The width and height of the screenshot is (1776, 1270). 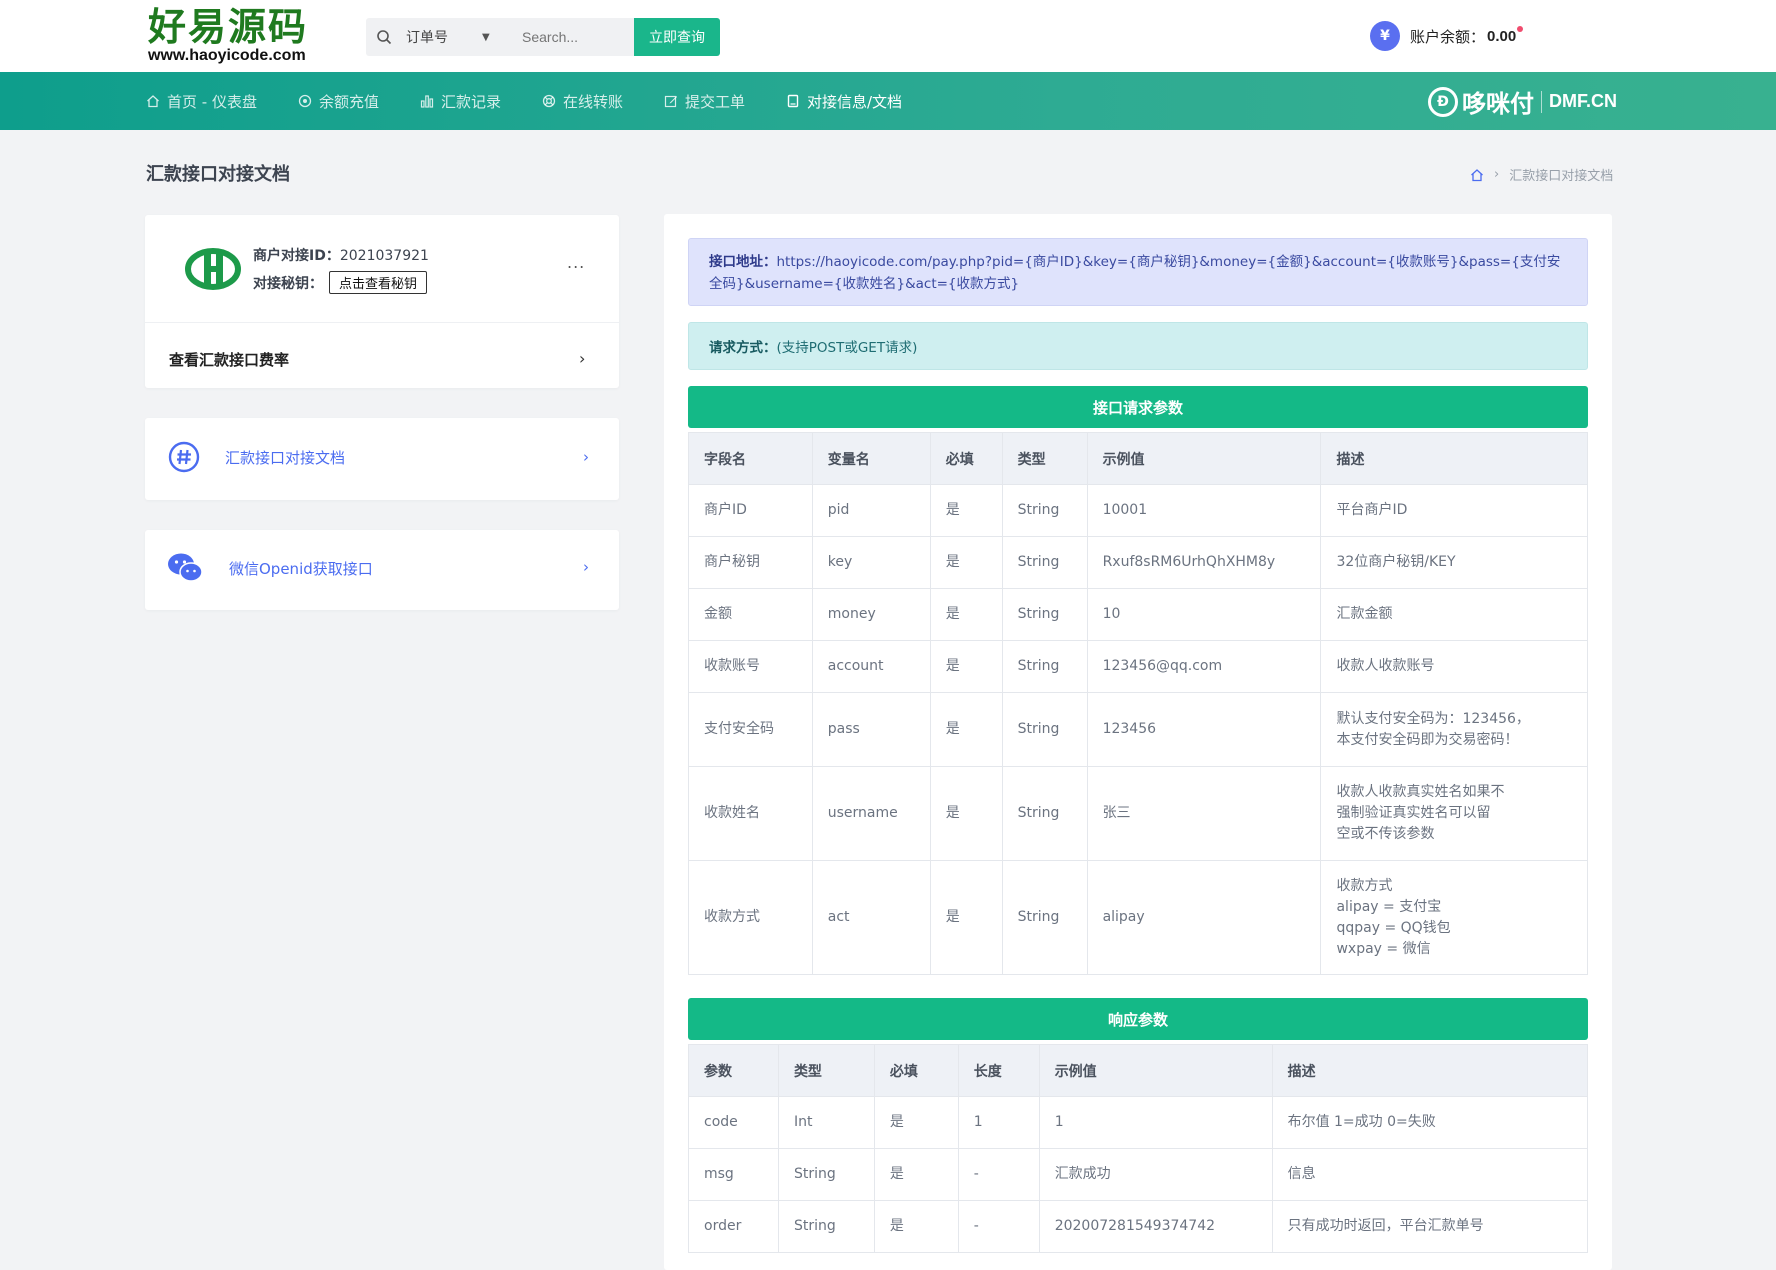 I want to click on table-cell: act, so click(x=871, y=917).